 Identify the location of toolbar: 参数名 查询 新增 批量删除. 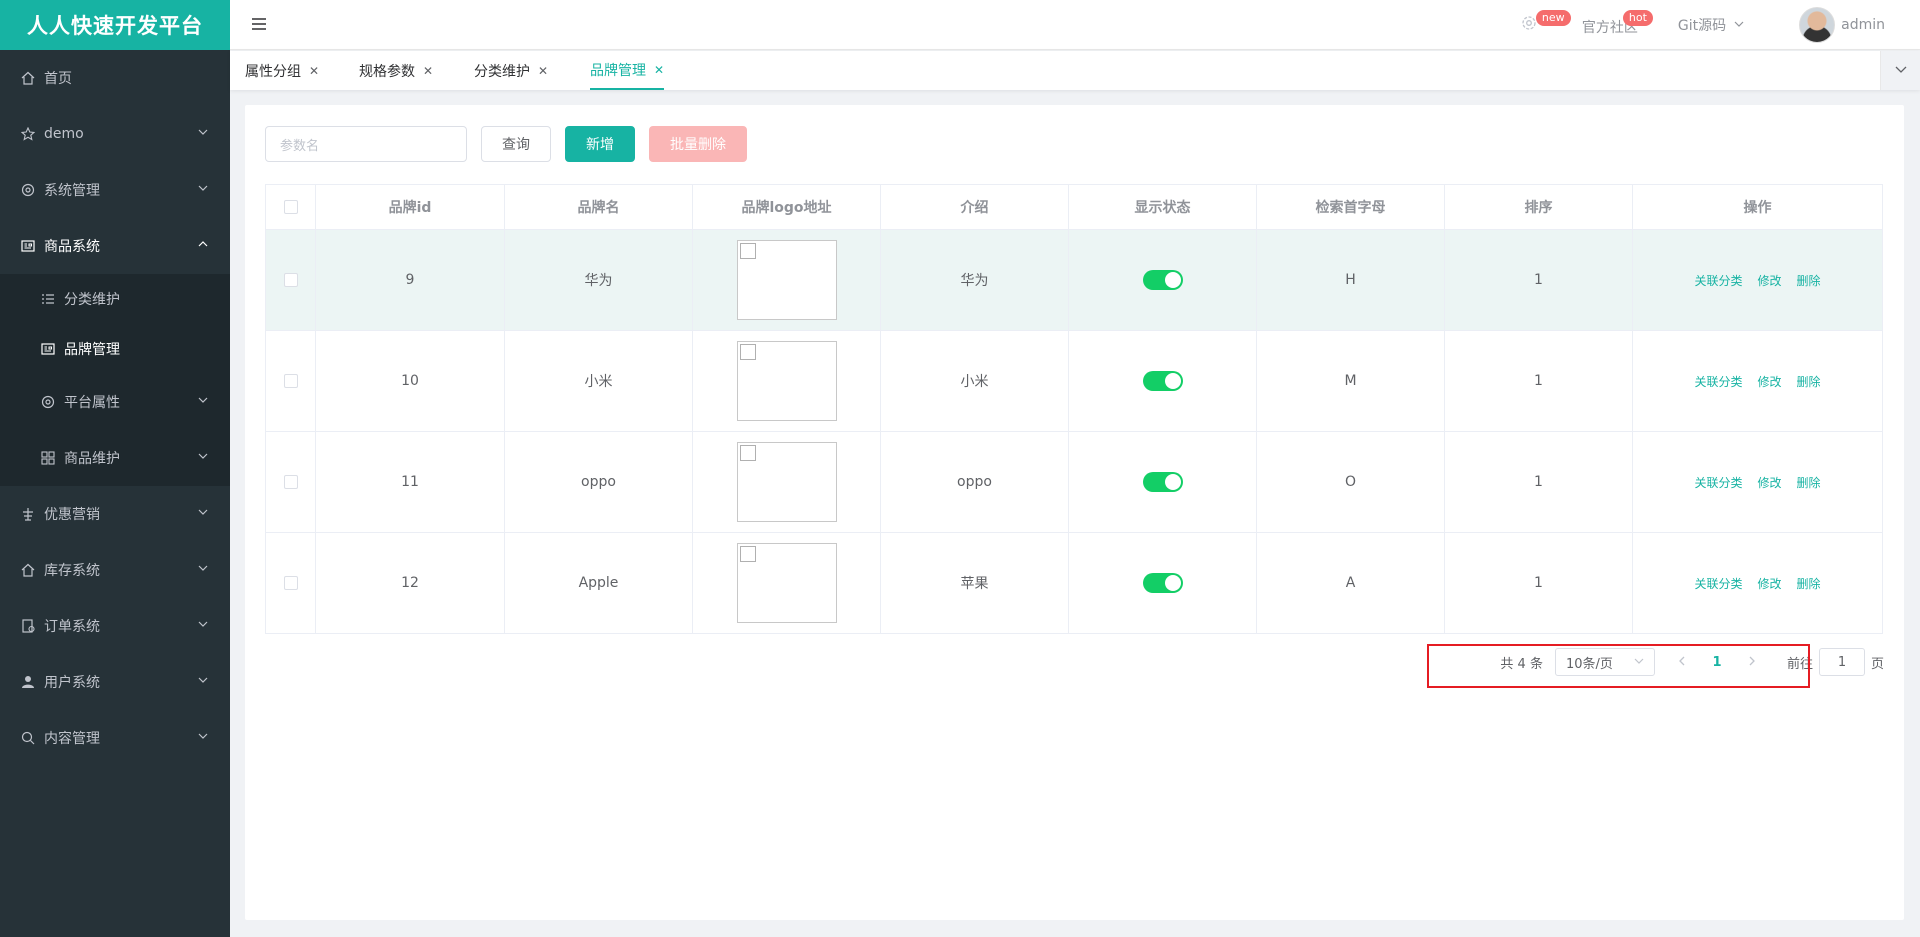
(506, 144).